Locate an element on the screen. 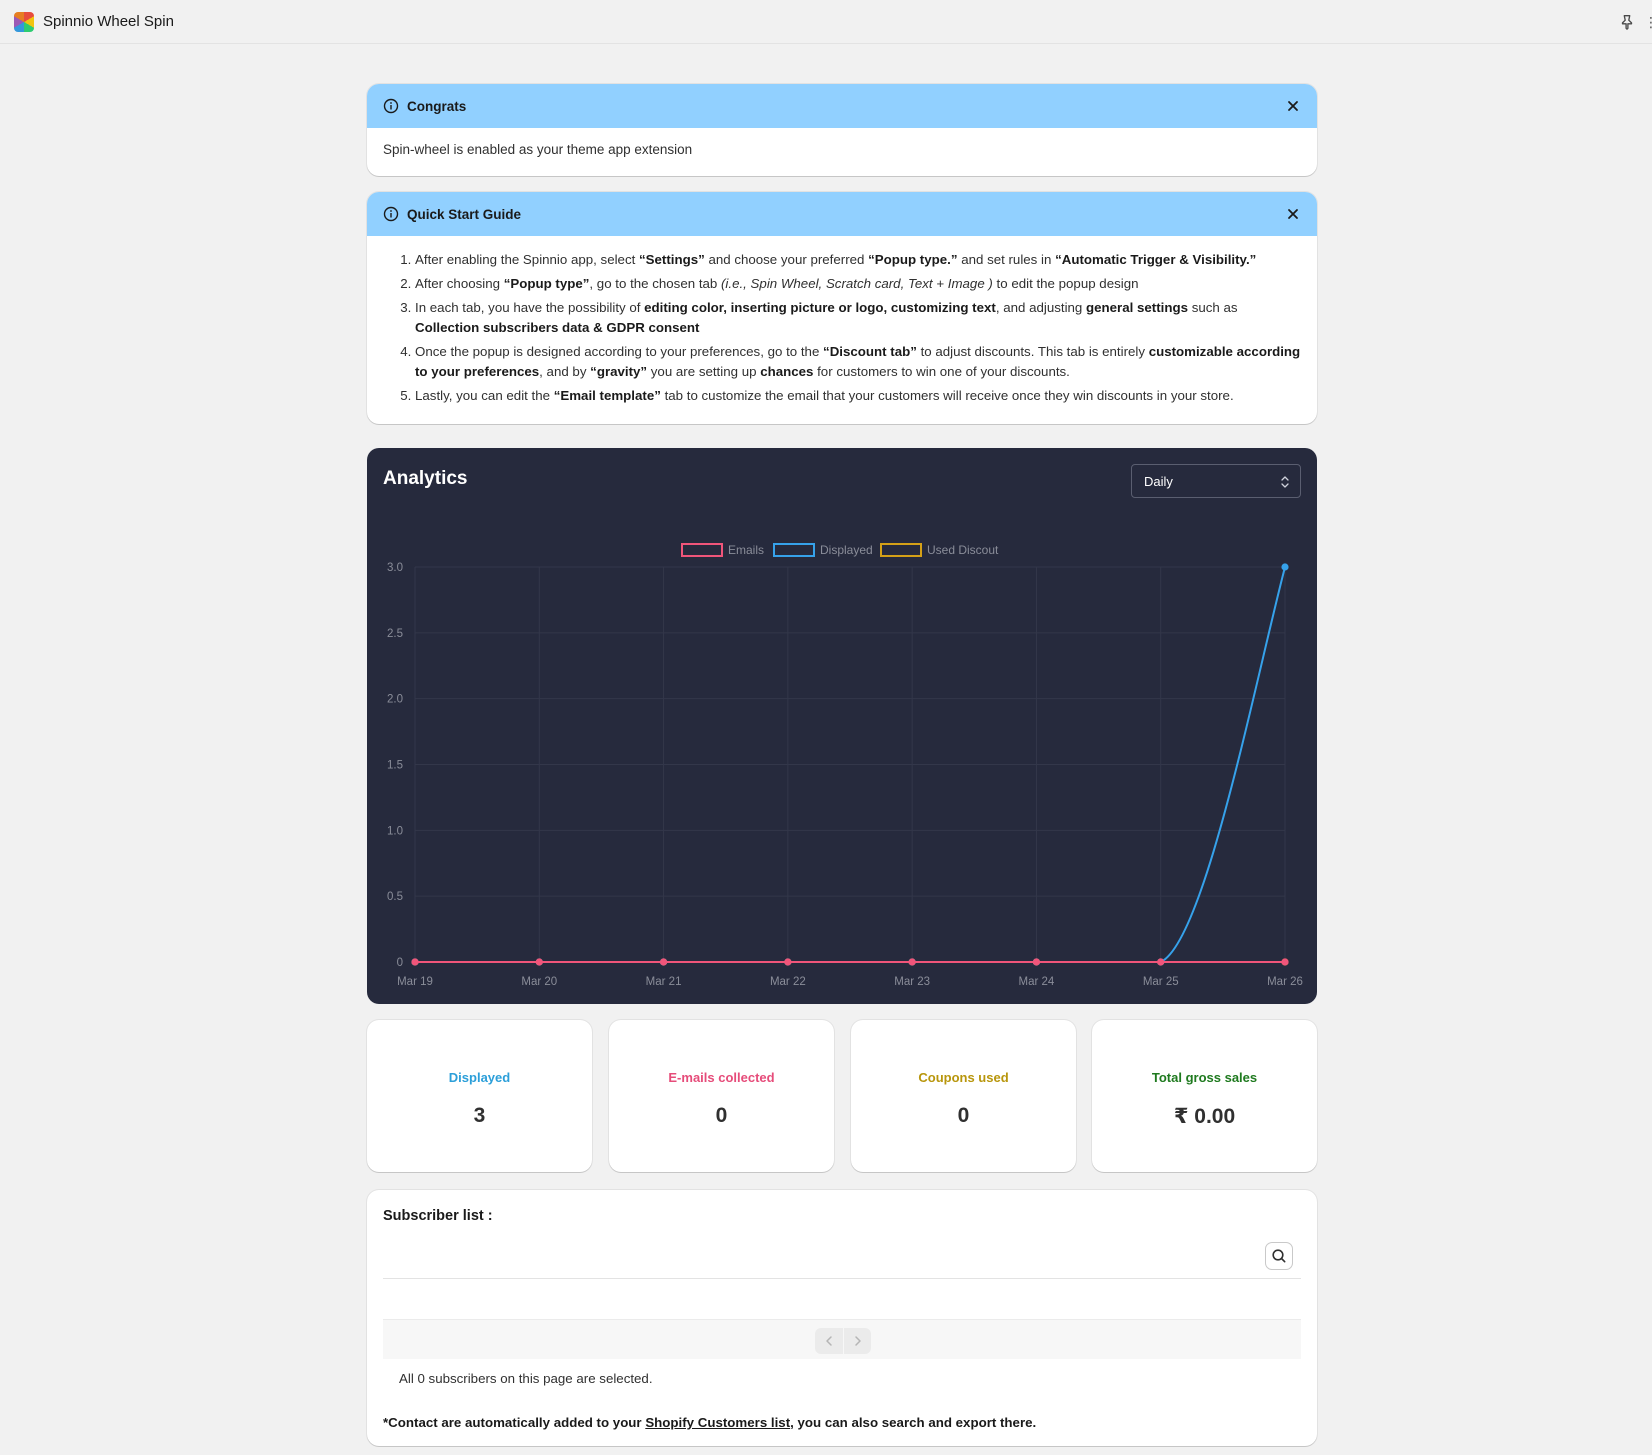 The image size is (1652, 1455). next-page-button is located at coordinates (857, 1341).